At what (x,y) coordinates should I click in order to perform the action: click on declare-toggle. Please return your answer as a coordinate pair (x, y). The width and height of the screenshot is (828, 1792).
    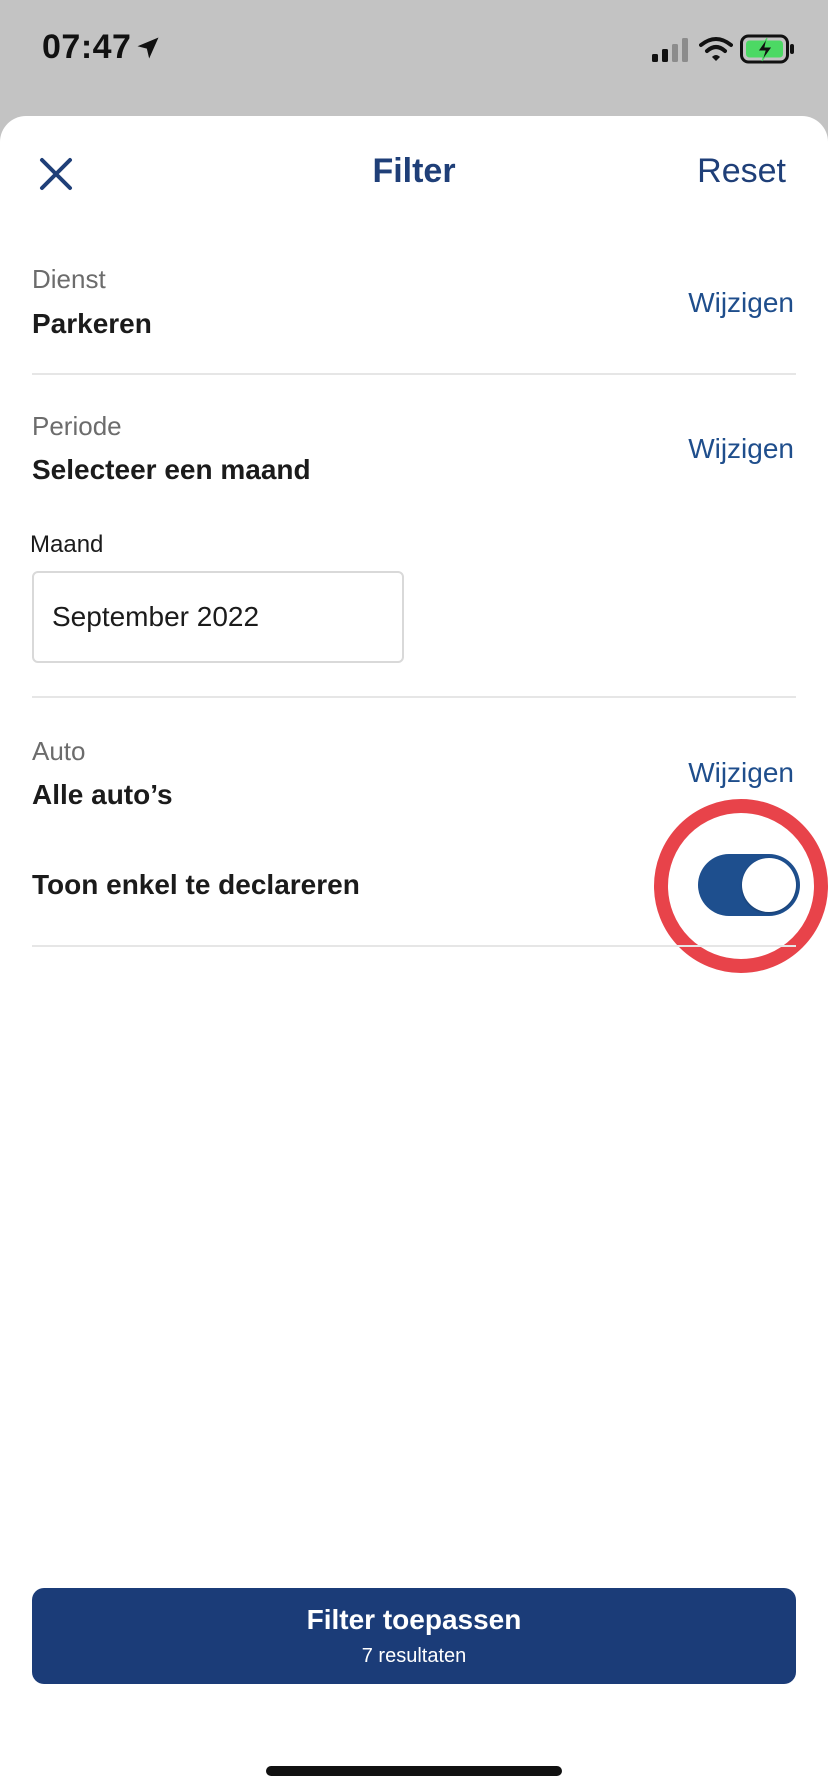
    Looking at the image, I should click on (749, 885).